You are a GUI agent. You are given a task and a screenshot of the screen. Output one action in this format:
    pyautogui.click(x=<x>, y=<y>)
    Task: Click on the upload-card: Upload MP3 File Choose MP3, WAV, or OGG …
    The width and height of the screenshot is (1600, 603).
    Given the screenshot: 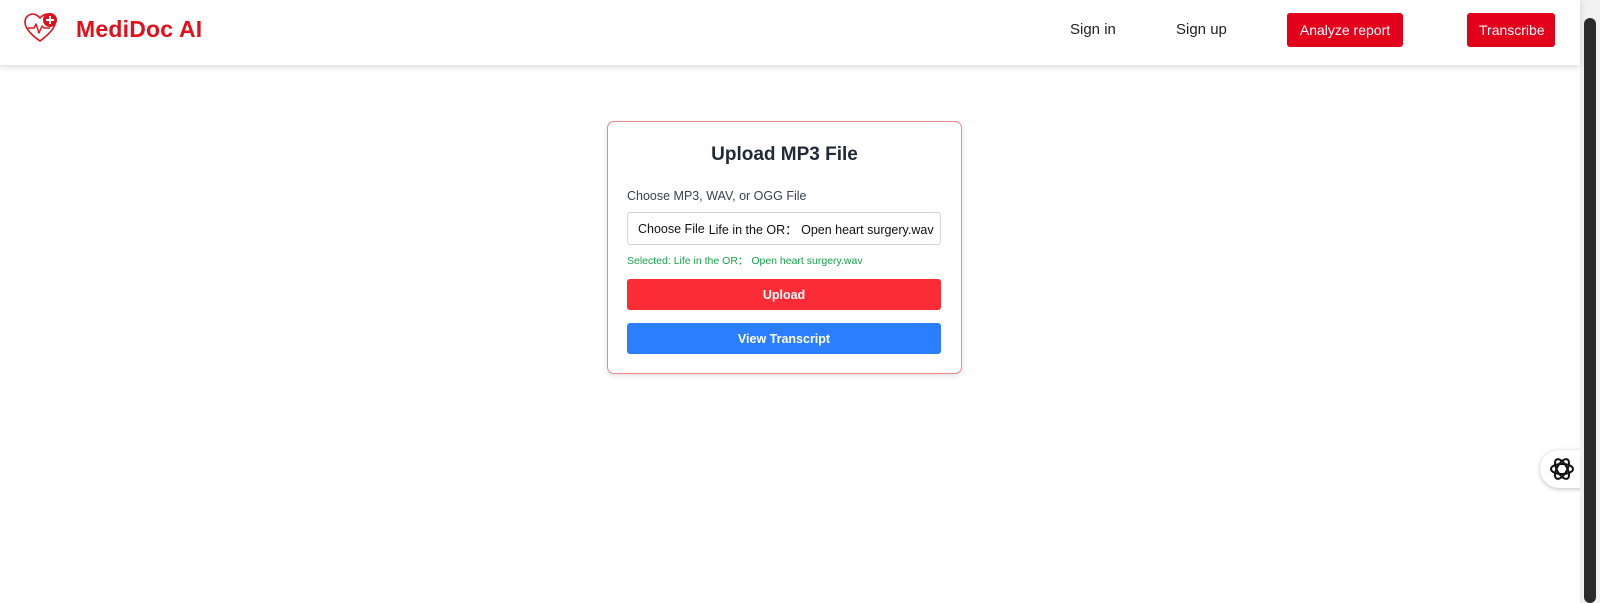 What is the action you would take?
    pyautogui.click(x=784, y=247)
    